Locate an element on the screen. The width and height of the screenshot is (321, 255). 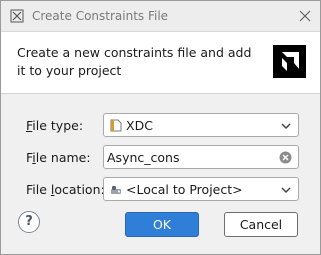
file-location-label: File location: is located at coordinates (65, 189).